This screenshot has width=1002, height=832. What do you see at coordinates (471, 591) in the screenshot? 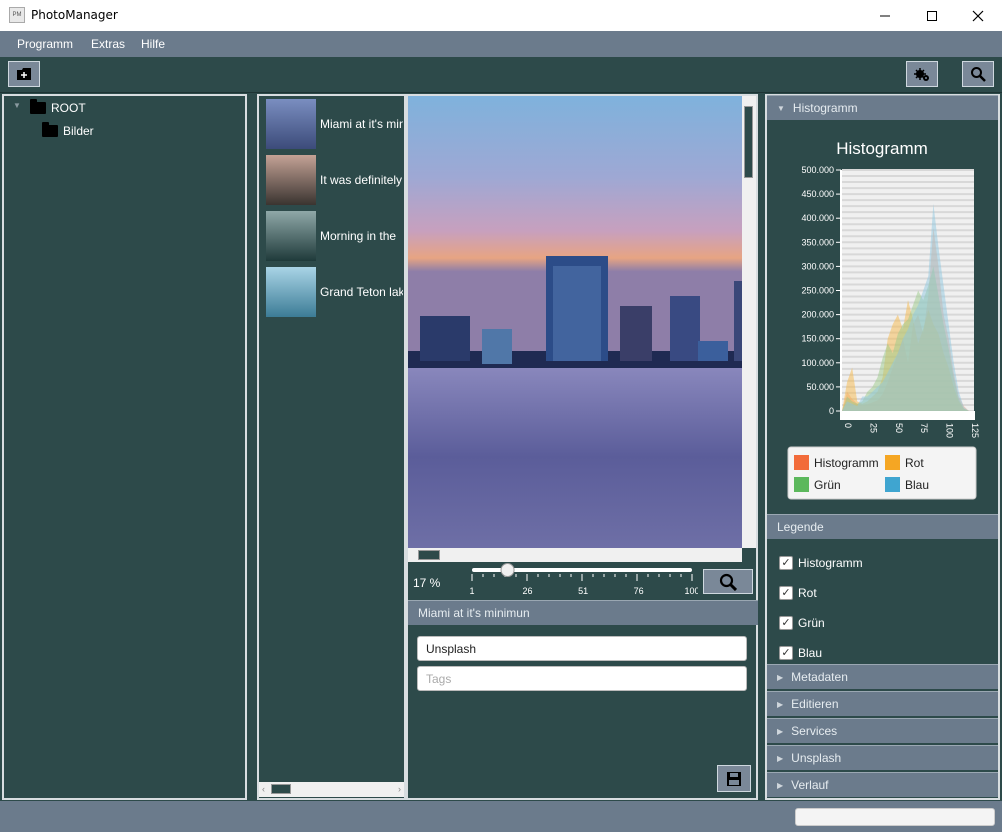
I see `slider-tick-label: 1` at bounding box center [471, 591].